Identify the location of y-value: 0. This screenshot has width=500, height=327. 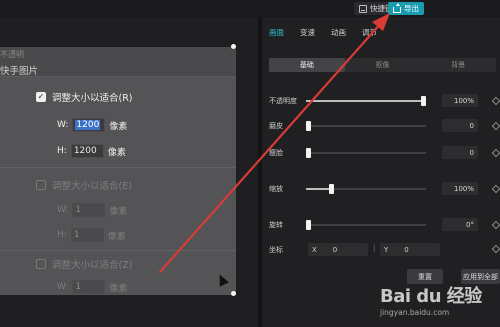
(406, 250).